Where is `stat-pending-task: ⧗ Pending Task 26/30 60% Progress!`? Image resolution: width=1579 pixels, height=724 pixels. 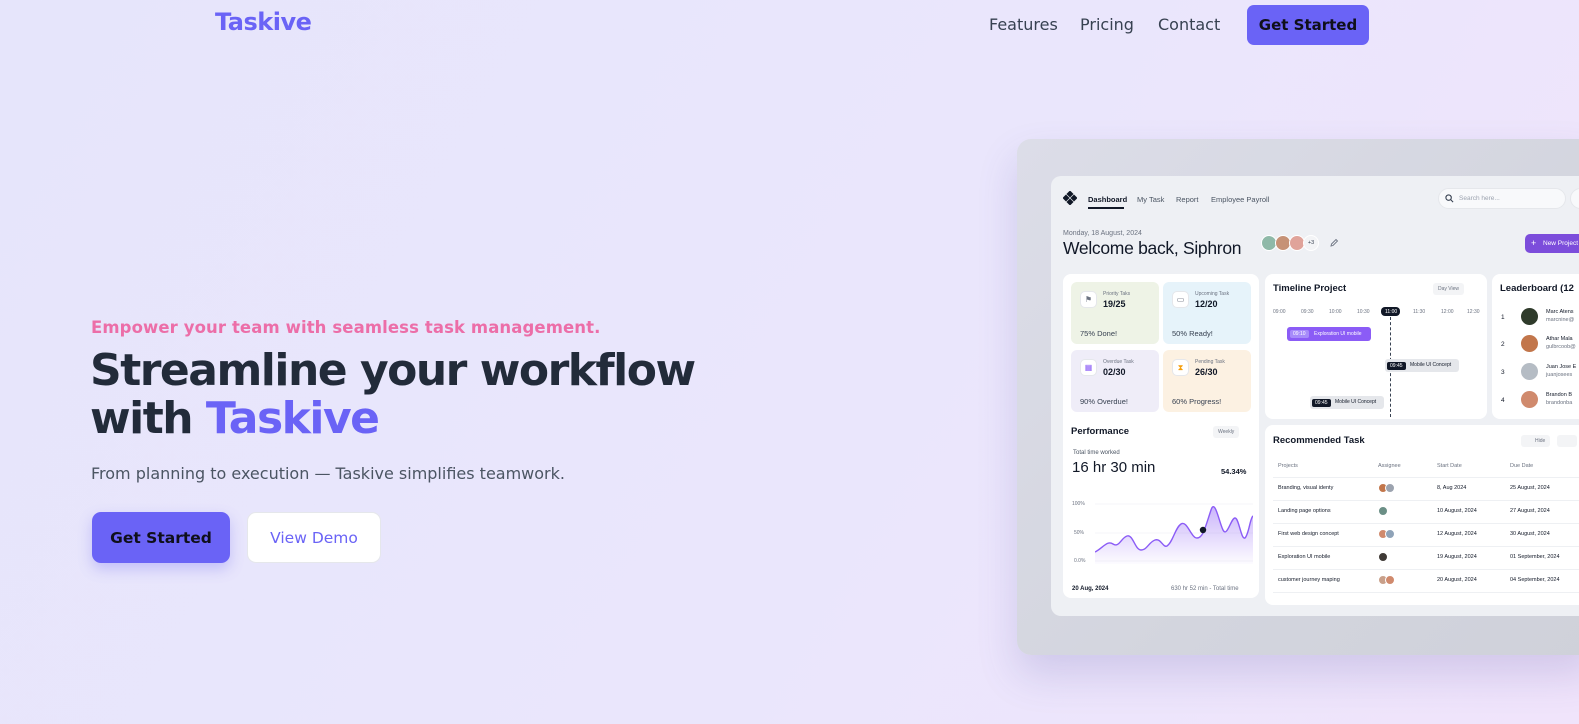
stat-pending-task: ⧗ Pending Task 26/30 60% Progress! is located at coordinates (1207, 381).